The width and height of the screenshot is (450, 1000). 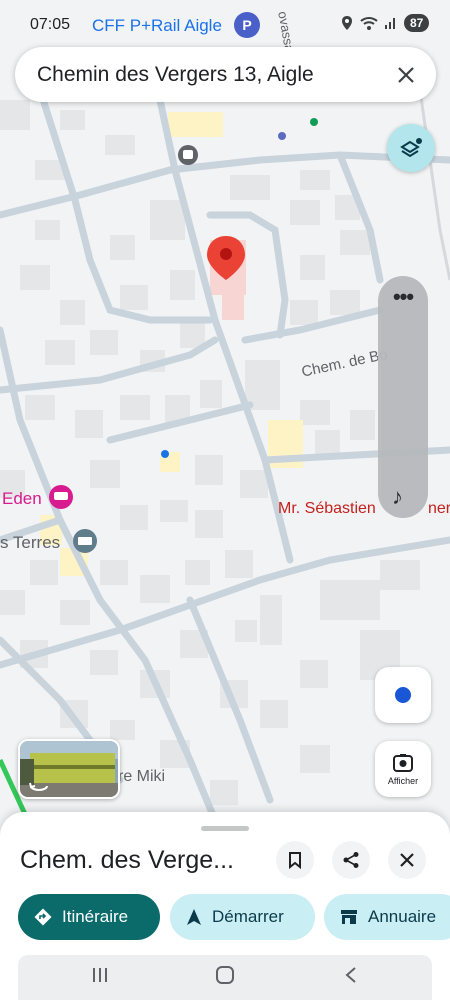 I want to click on recent-apps-button, so click(x=100, y=975).